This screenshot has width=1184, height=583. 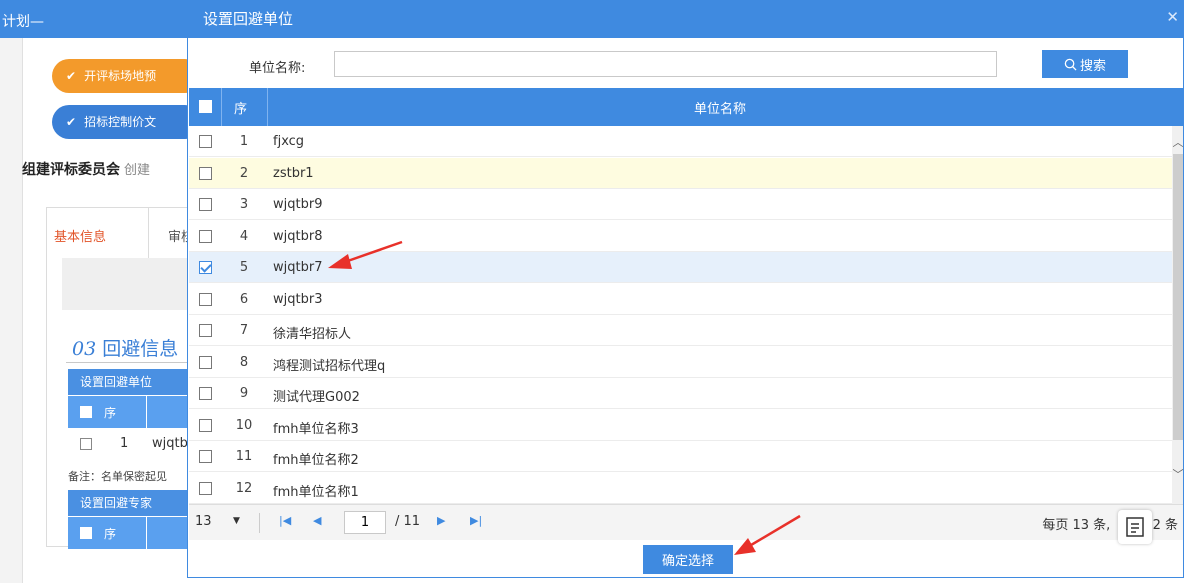 What do you see at coordinates (244, 236) in the screenshot?
I see `row-seq: 4` at bounding box center [244, 236].